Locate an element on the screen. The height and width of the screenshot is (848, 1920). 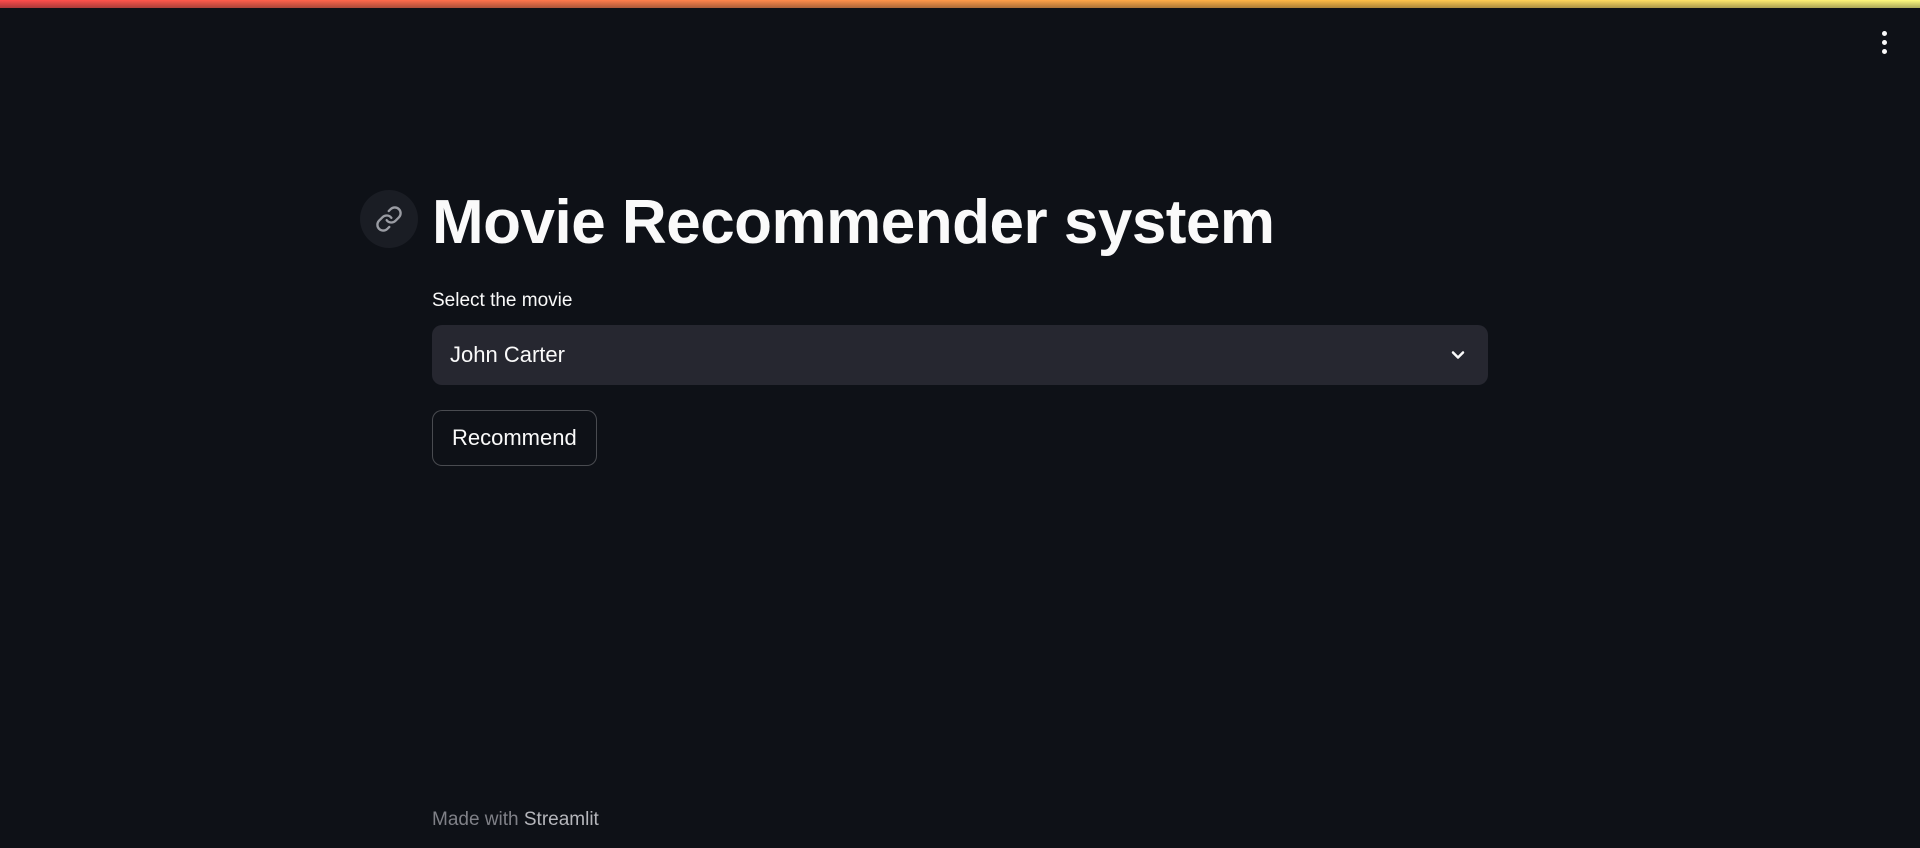
title-anchor-link is located at coordinates (389, 219).